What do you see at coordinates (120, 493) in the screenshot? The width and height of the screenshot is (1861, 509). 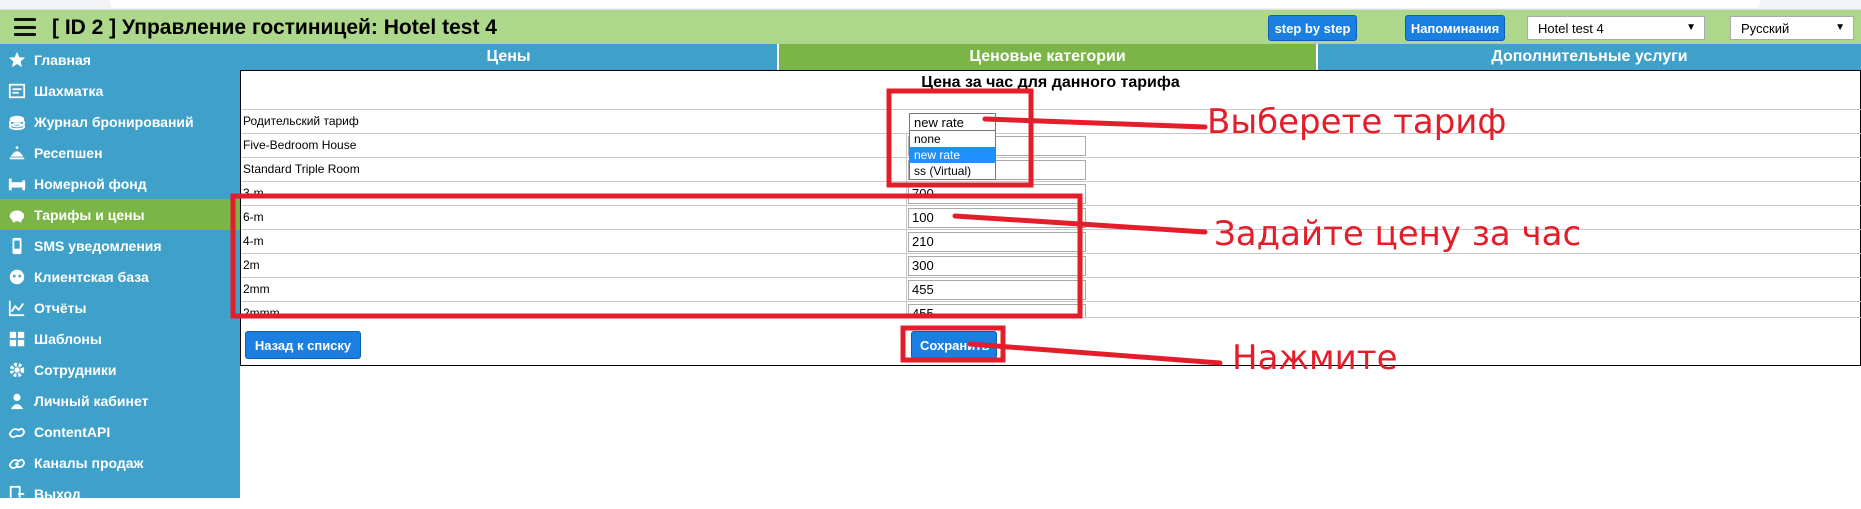 I see `sidebar-item-logout: Выход` at bounding box center [120, 493].